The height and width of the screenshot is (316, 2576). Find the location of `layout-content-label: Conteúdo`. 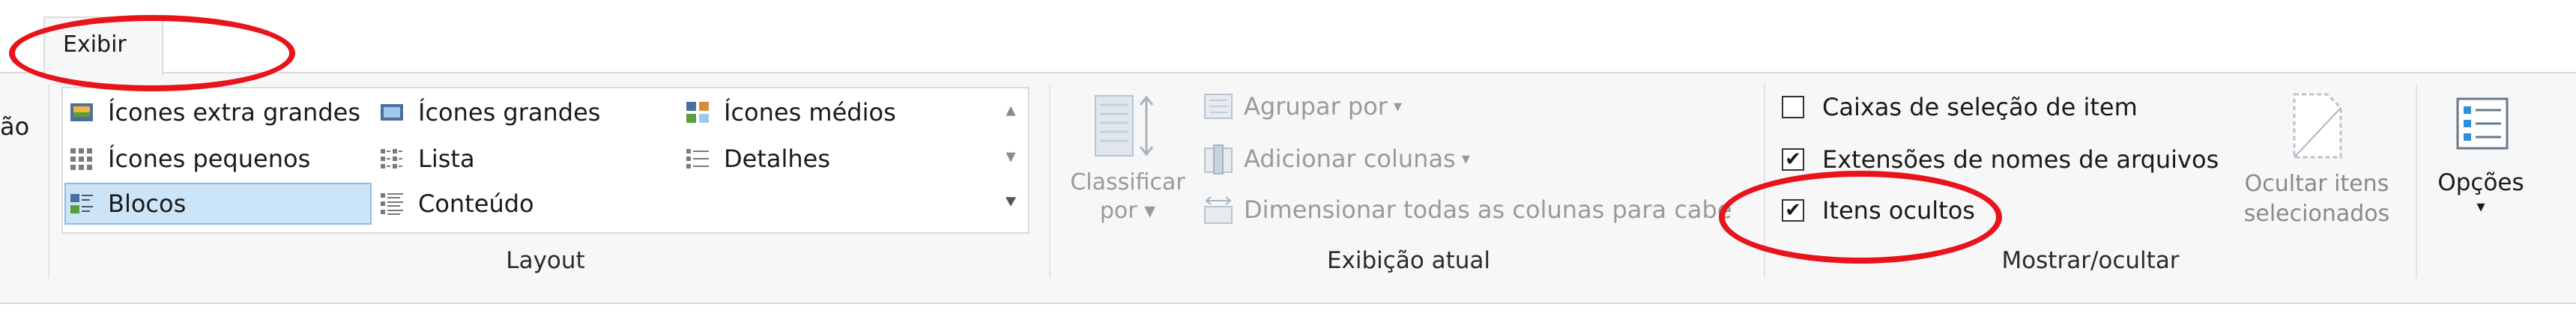

layout-content-label: Conteúdo is located at coordinates (476, 203).